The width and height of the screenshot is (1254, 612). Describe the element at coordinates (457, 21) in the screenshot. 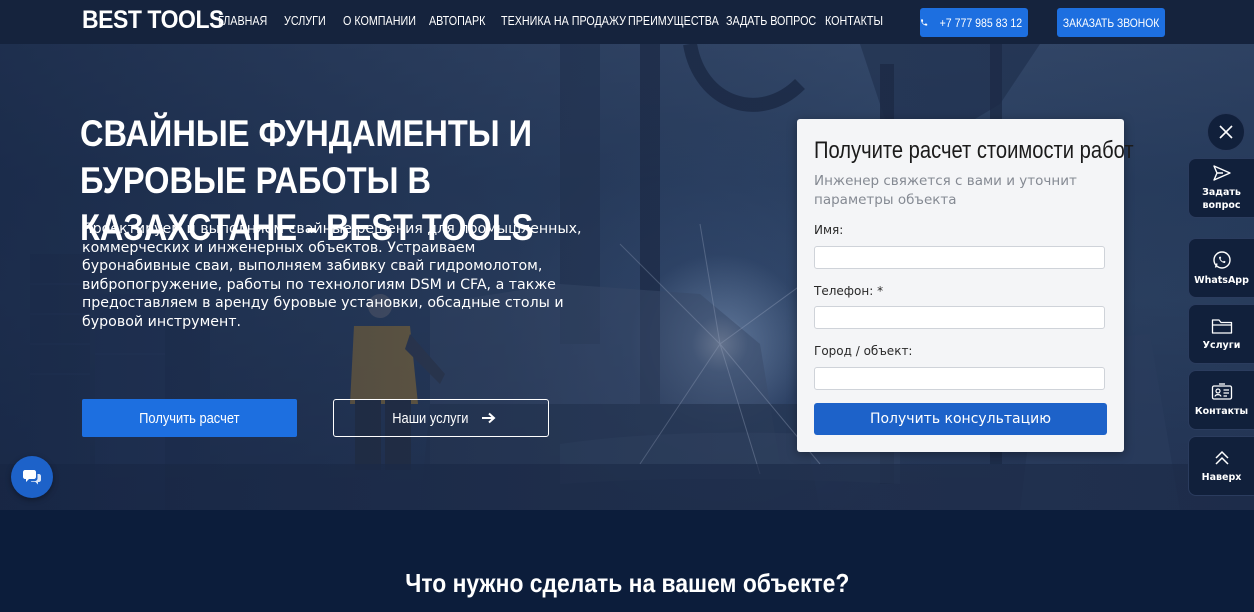

I see `nav-item-fleet: АВТОПАРК` at that location.